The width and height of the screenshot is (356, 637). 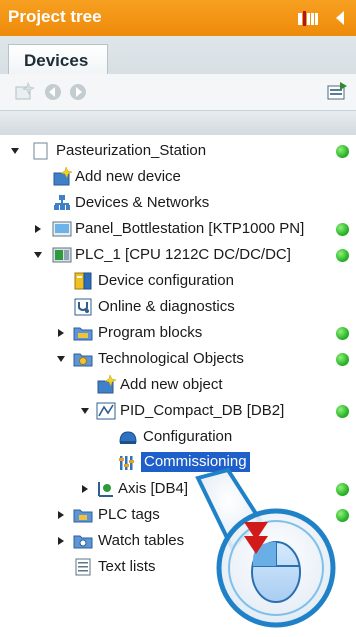 I want to click on axis-icon, so click(x=105, y=489).